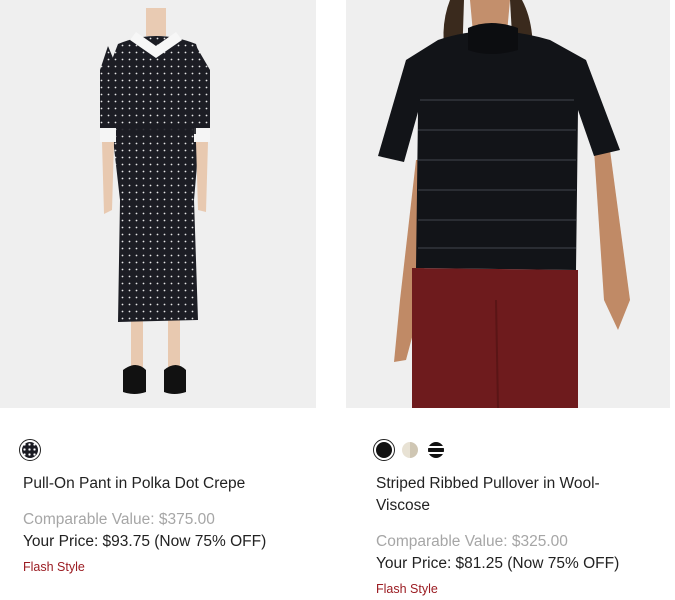 The image size is (675, 600). I want to click on model-dress-illustration, so click(155, 201).